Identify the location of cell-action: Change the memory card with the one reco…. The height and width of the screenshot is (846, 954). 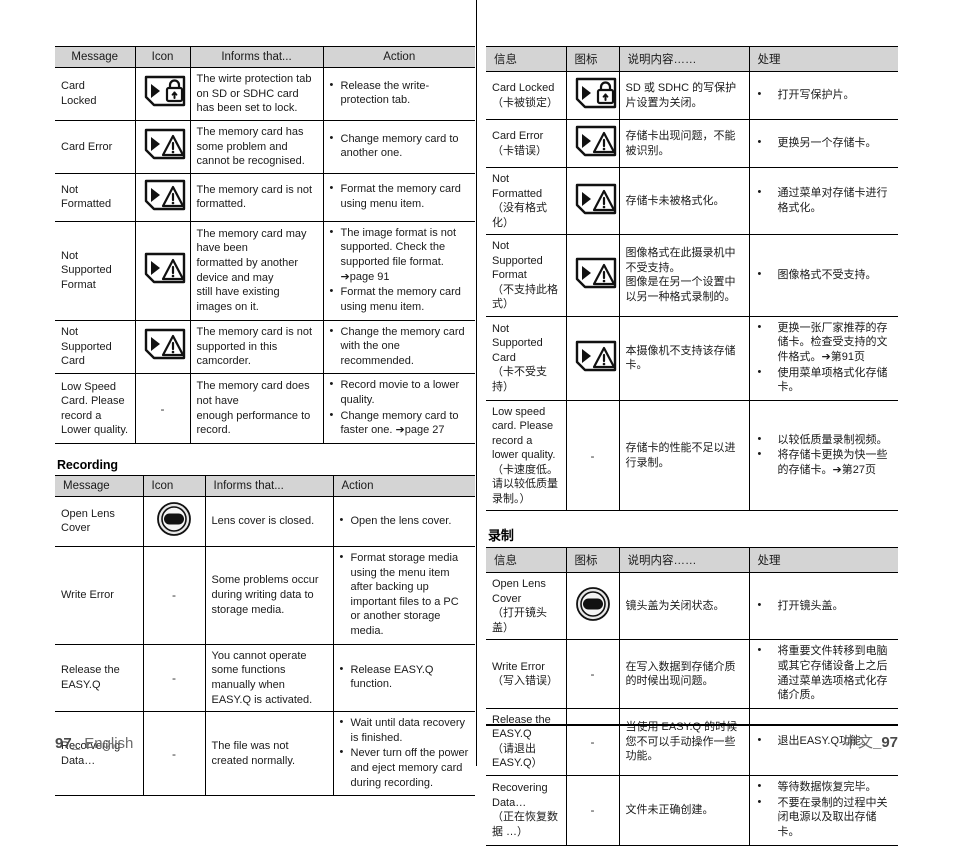
(399, 347).